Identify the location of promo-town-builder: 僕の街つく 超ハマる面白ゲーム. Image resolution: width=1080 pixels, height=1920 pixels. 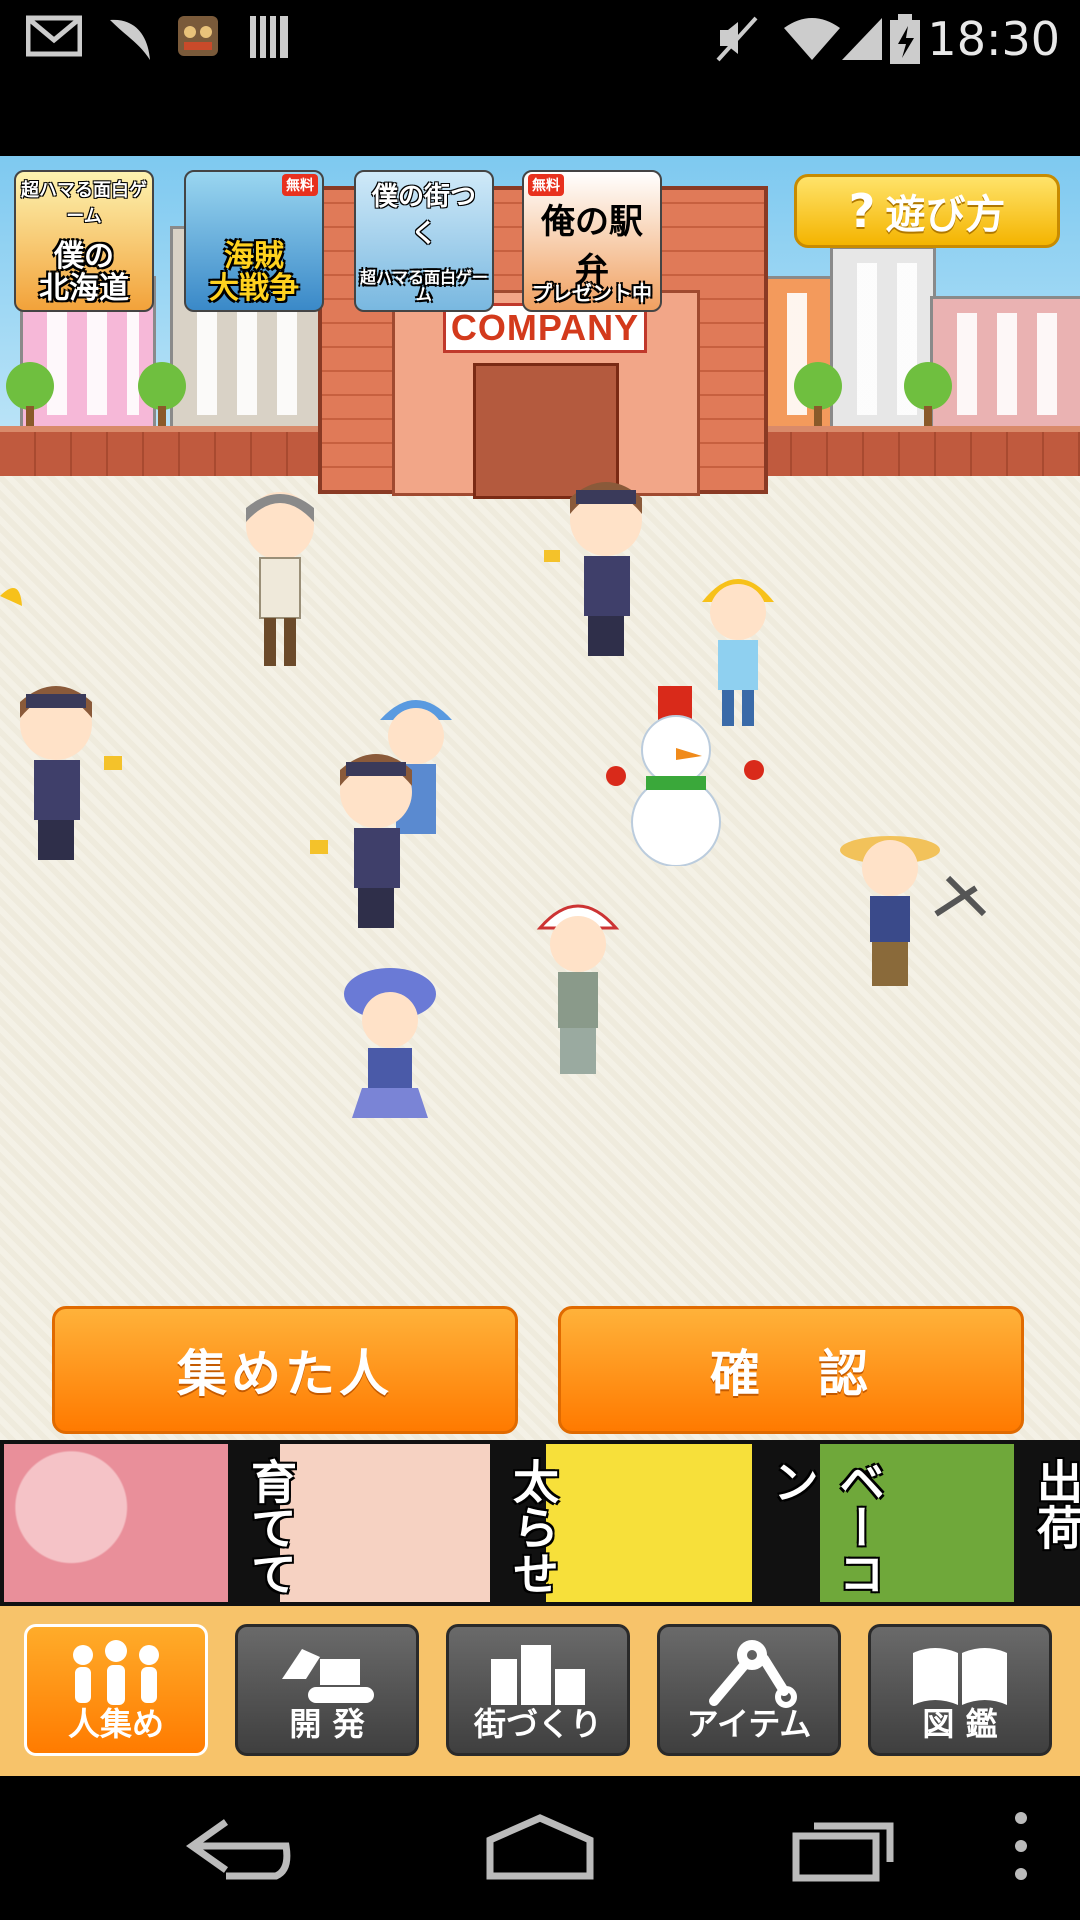
(424, 241).